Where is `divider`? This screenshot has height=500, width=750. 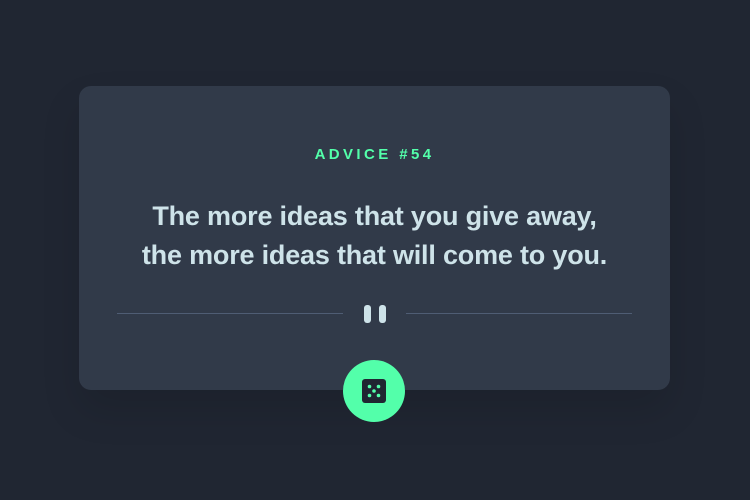 divider is located at coordinates (374, 314).